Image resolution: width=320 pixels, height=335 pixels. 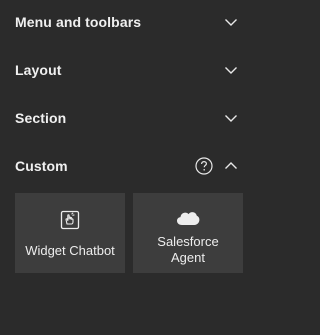 I want to click on section-title: Menu and toolbars, so click(x=78, y=22).